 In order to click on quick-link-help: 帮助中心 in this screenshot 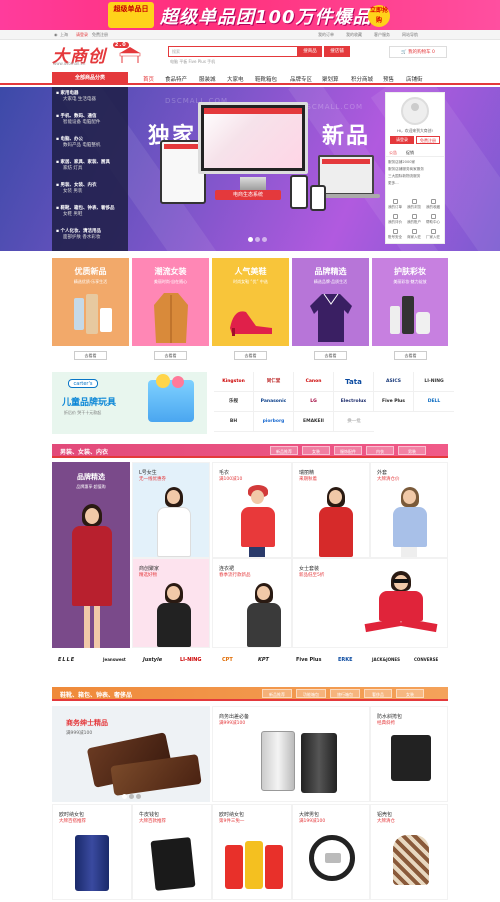, I will do `click(433, 220)`.